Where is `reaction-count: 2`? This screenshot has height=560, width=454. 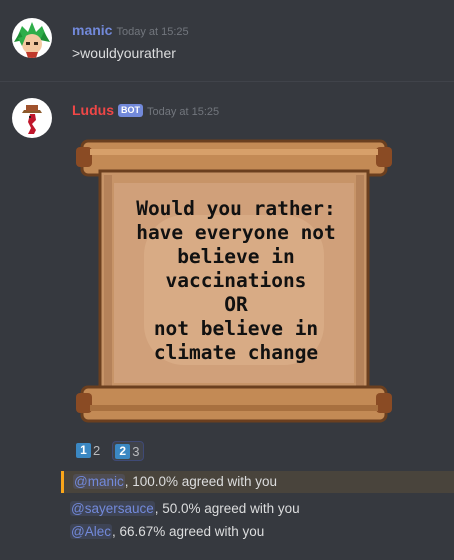 reaction-count: 2 is located at coordinates (97, 450).